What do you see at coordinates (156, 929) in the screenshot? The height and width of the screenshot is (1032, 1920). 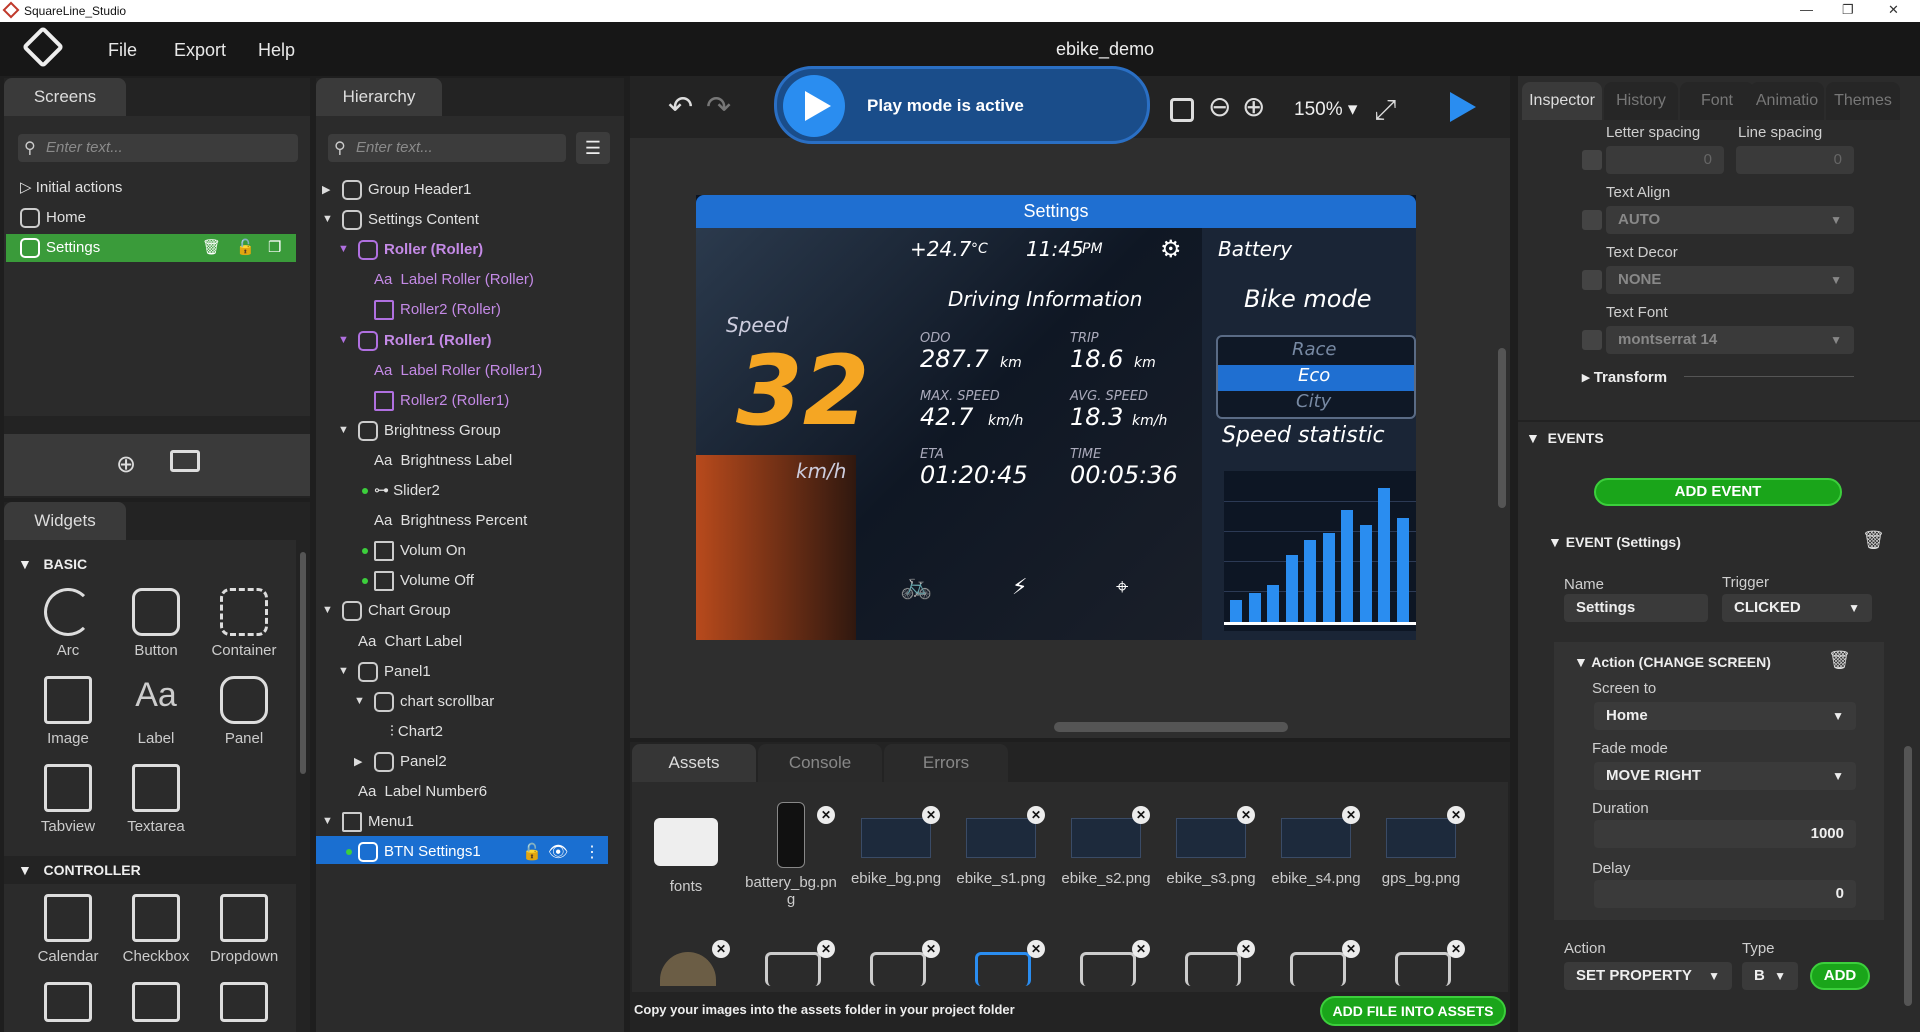 I see `widget-checkbox: Checkbox` at bounding box center [156, 929].